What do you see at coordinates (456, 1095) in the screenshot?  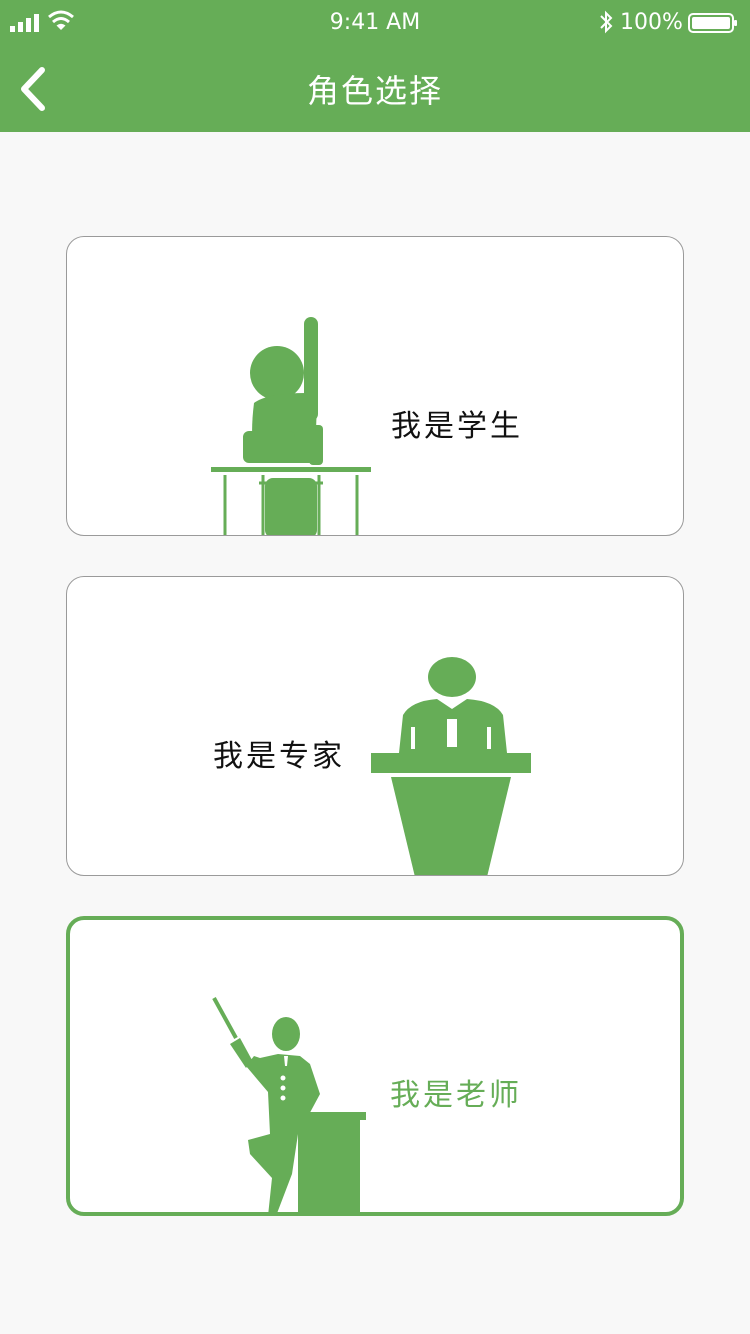 I see `role-label: 我是老师` at bounding box center [456, 1095].